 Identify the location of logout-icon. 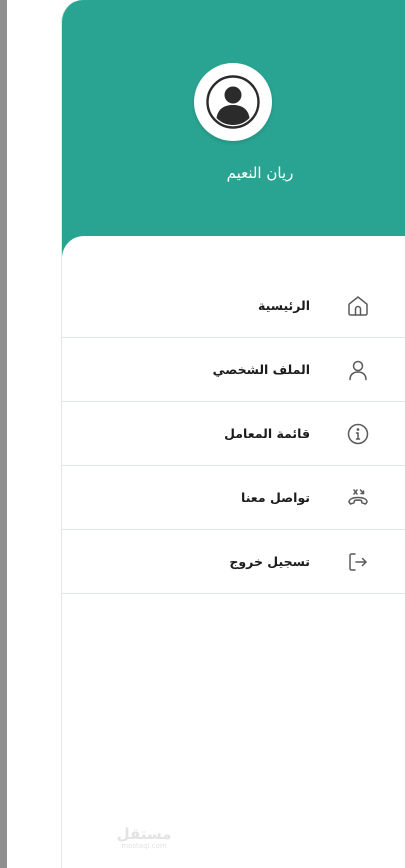
(358, 562).